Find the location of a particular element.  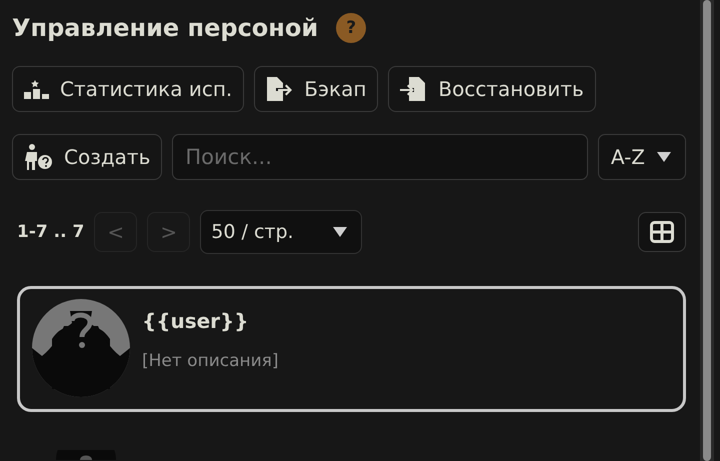

podium-icon is located at coordinates (37, 89).